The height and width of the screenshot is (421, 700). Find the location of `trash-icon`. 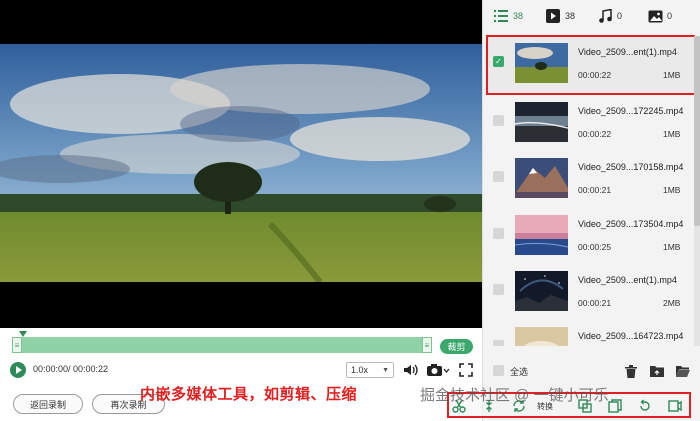

trash-icon is located at coordinates (631, 371).